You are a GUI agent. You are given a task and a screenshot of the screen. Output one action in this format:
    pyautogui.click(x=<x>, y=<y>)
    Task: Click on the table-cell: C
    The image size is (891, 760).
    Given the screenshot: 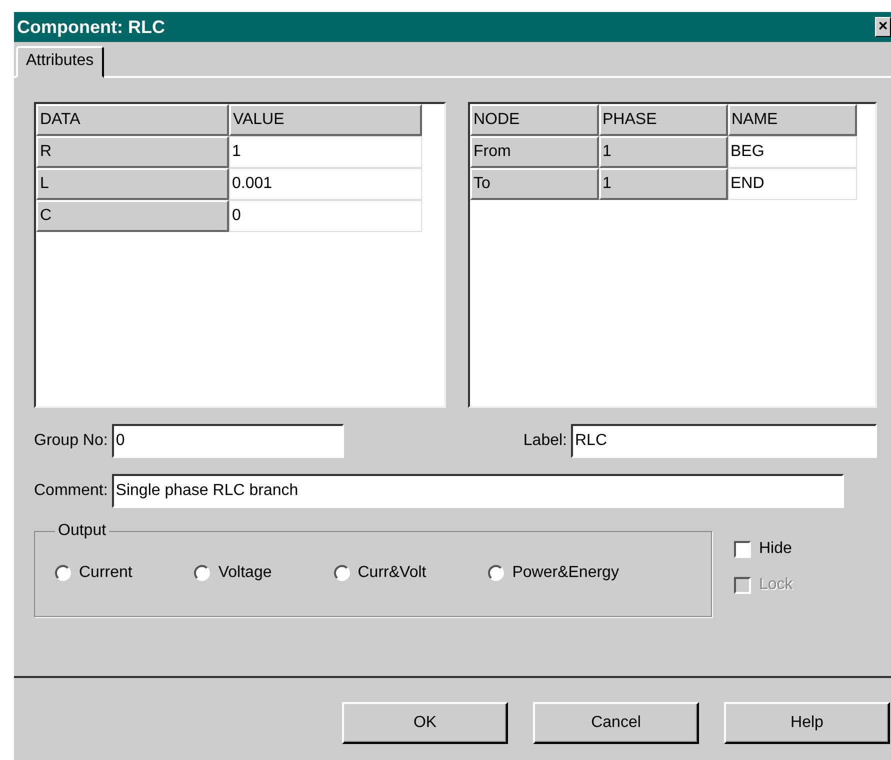 What is the action you would take?
    pyautogui.click(x=132, y=216)
    